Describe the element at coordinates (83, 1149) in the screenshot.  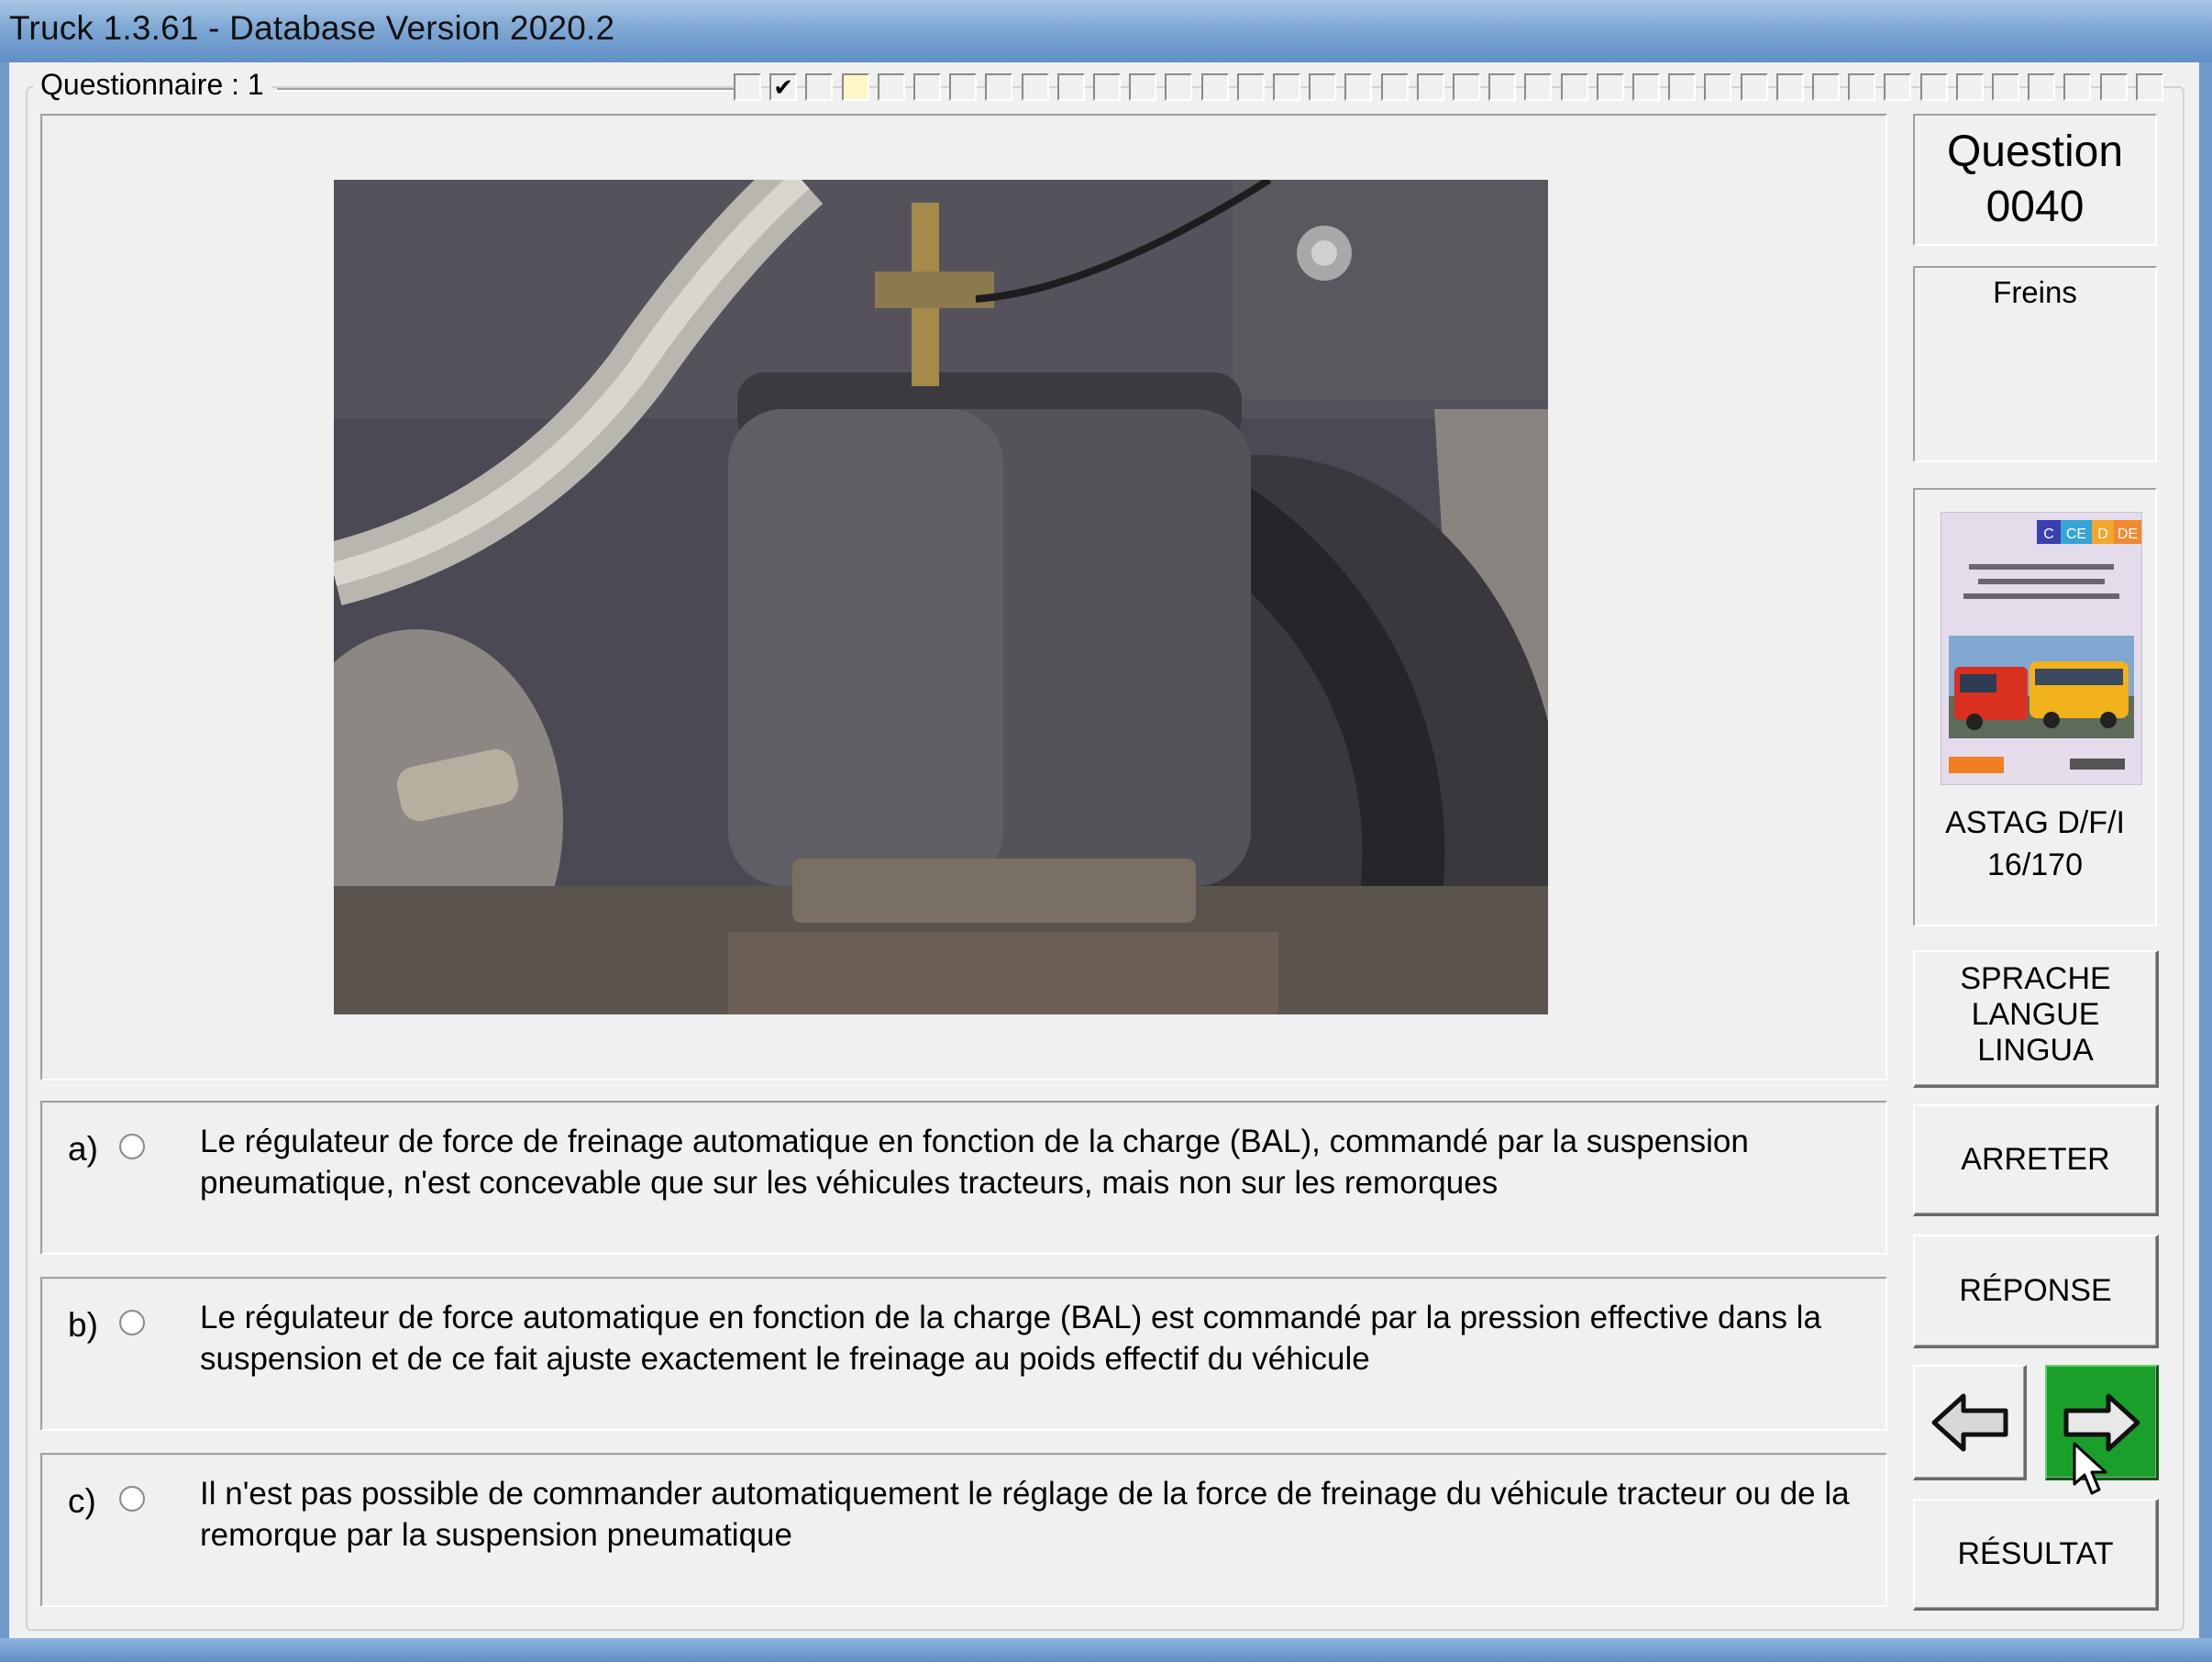
I see `answer-a-letter: a)` at that location.